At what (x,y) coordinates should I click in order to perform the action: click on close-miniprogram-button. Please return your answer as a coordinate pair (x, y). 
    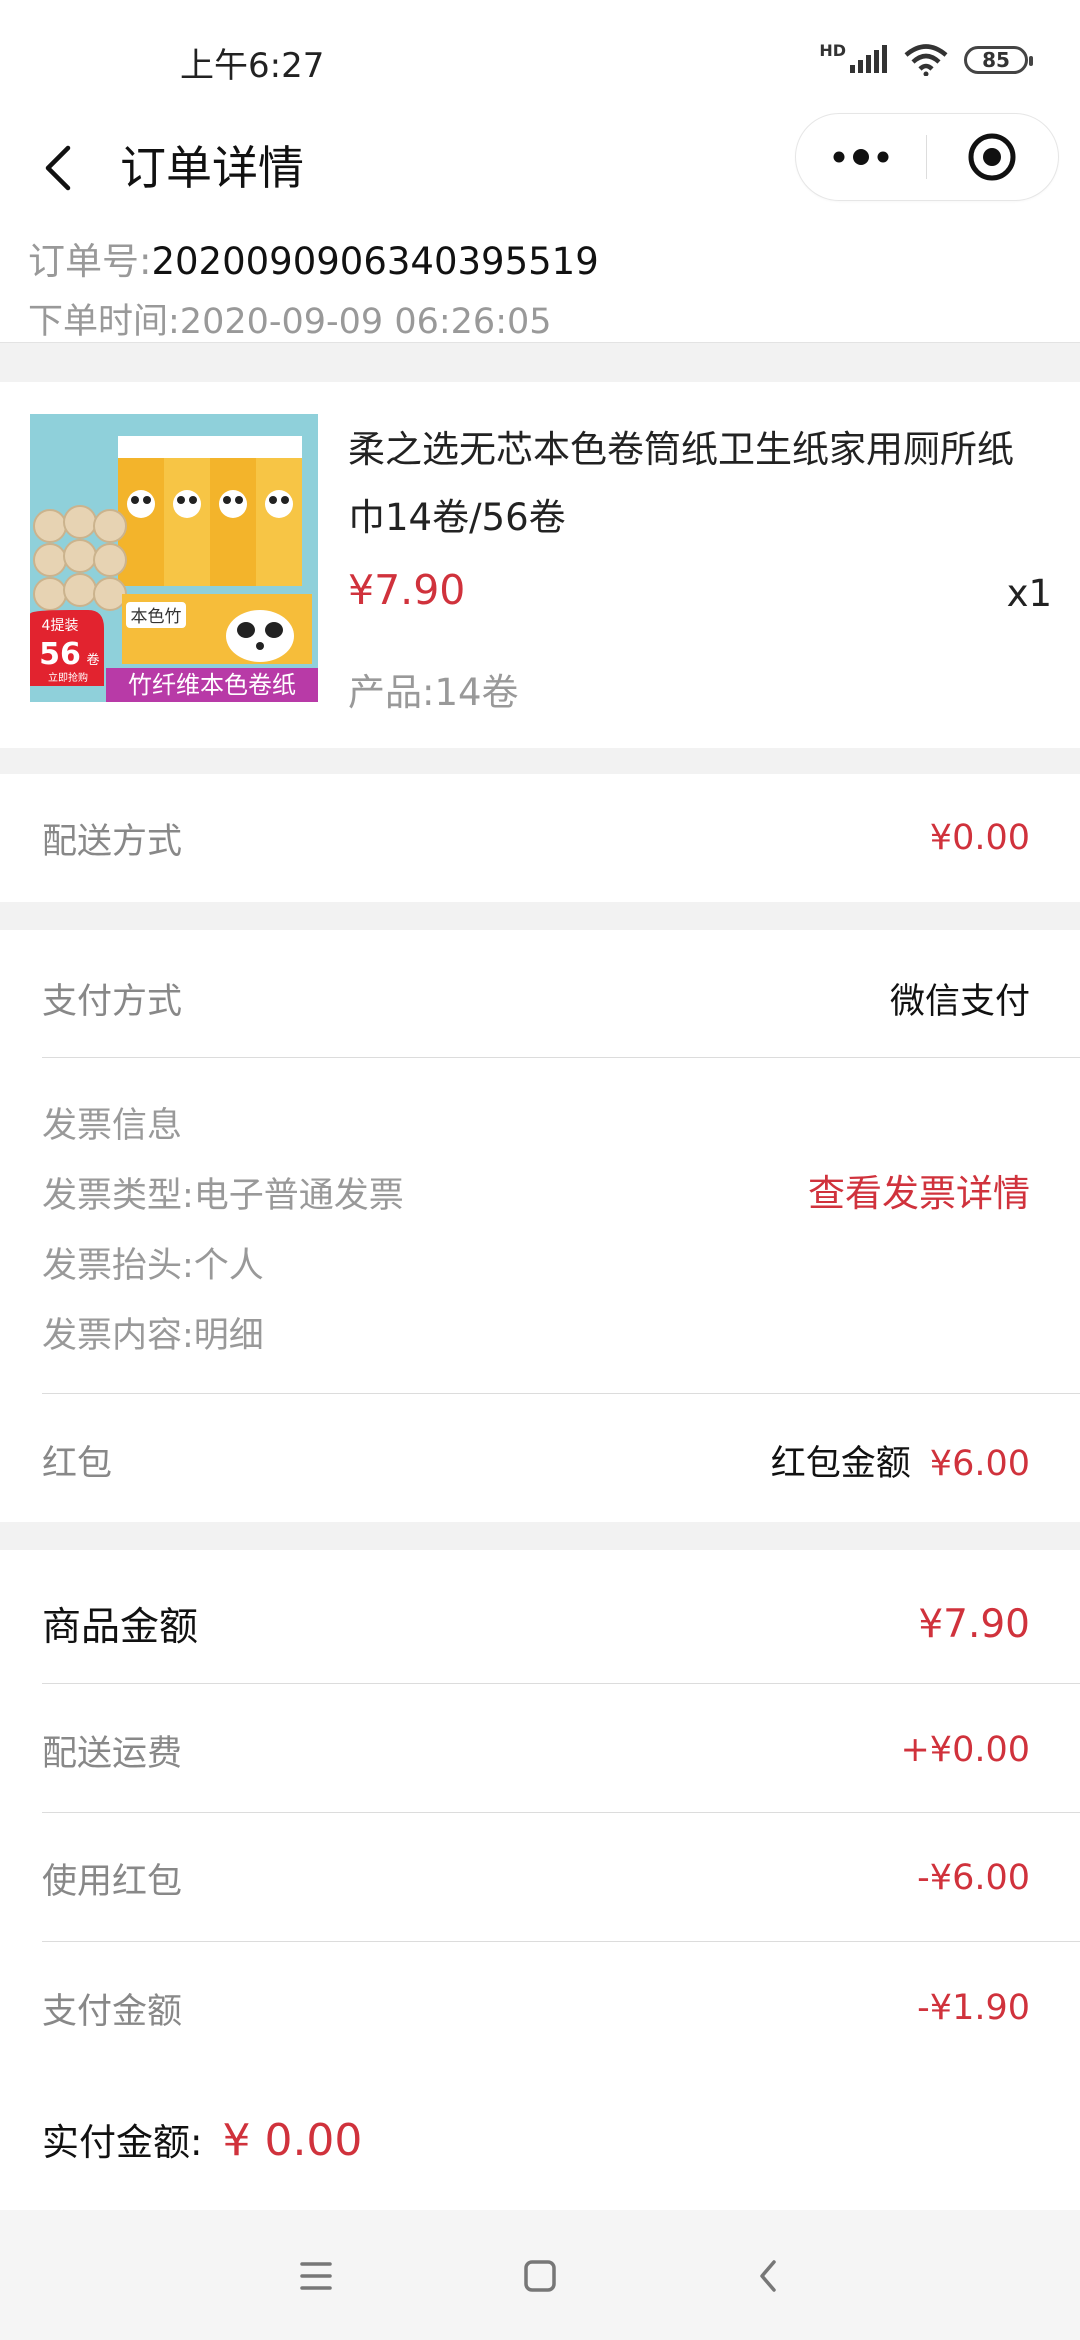
    Looking at the image, I should click on (992, 157).